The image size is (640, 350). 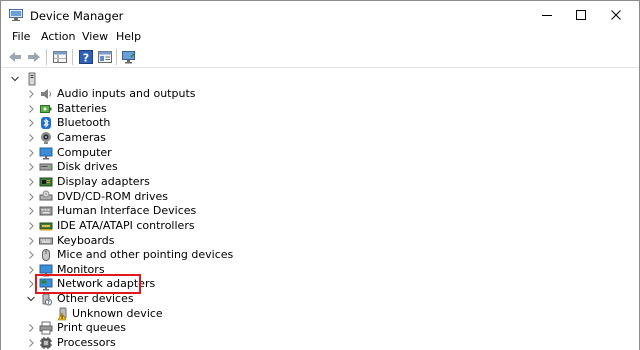 I want to click on tree-item-label: Mice and other pointing devices, so click(x=145, y=255).